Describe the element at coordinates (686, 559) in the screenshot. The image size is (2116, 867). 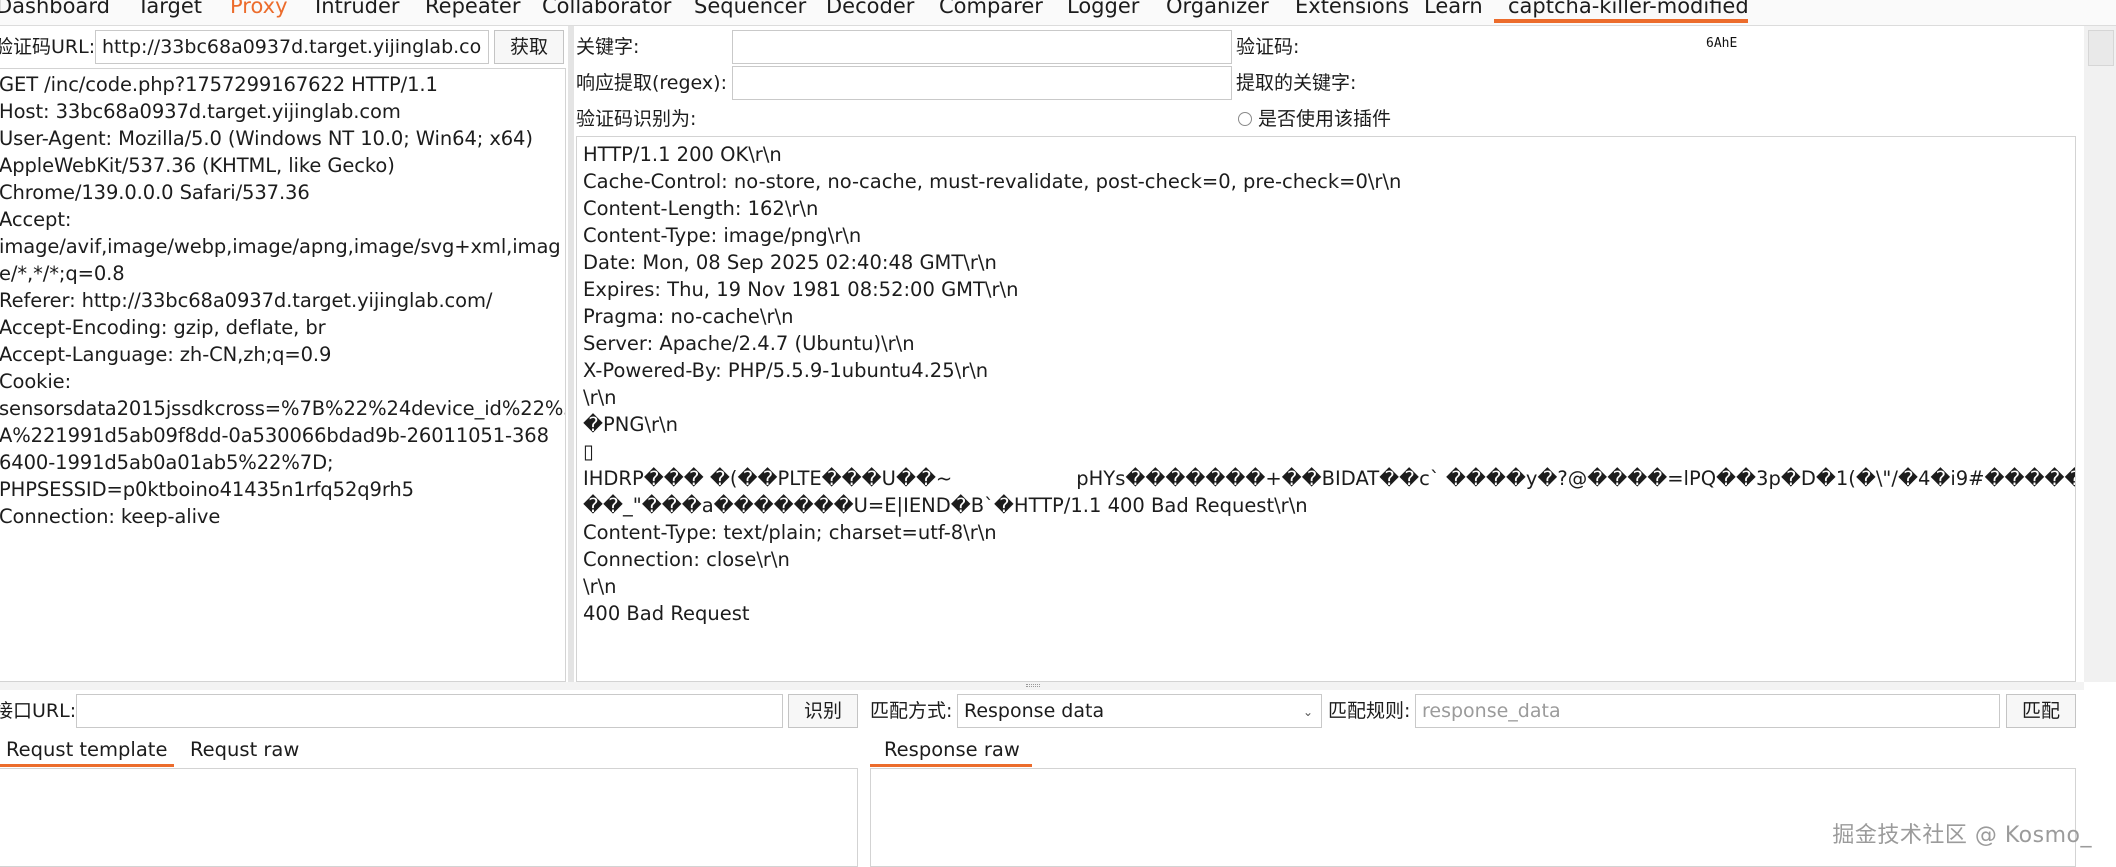
I see `response-line: Connection: close\r\n` at that location.